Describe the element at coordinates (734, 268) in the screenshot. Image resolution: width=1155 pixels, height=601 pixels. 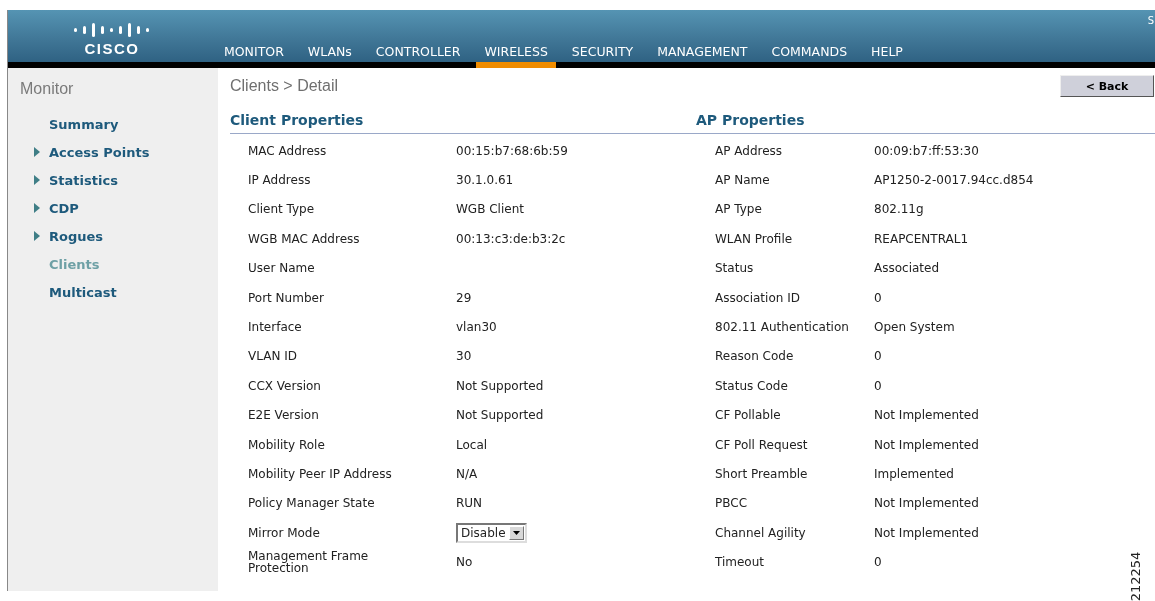
I see `property-label: Status` at that location.